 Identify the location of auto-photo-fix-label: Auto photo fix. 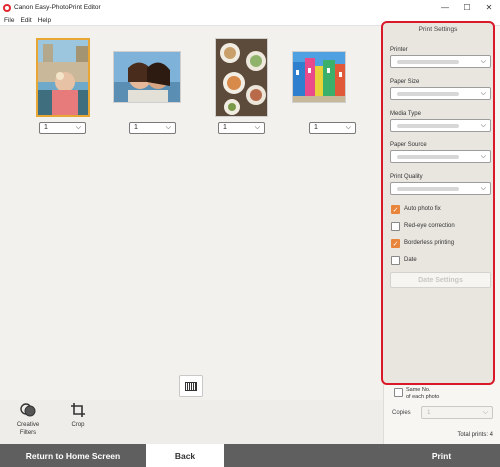
(422, 209).